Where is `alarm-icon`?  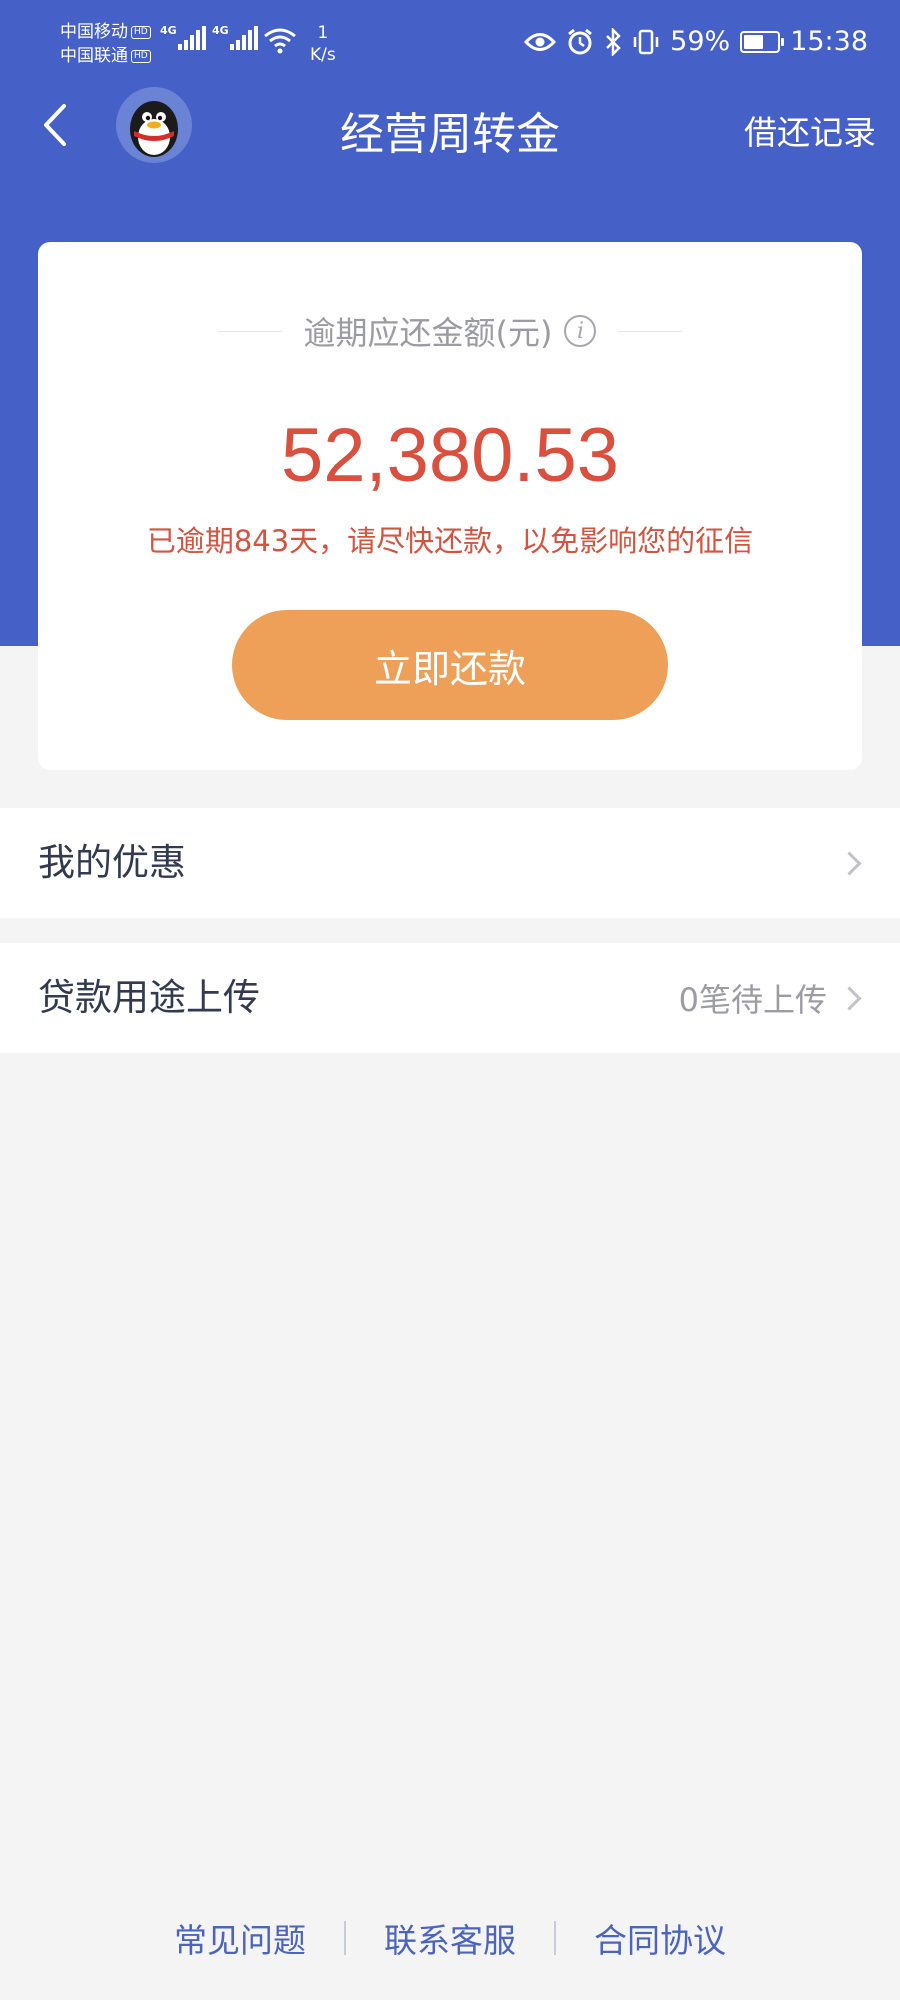 alarm-icon is located at coordinates (580, 41).